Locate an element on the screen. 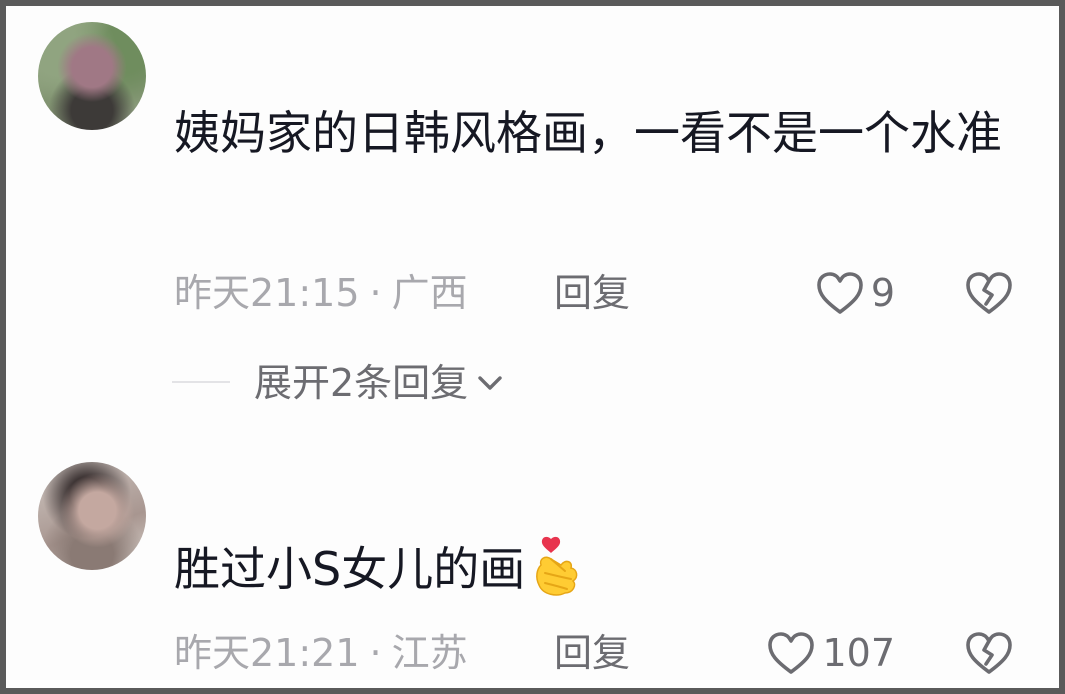 Image resolution: width=1065 pixels, height=694 pixels. comment-text-content: 胜过小S女儿的画 is located at coordinates (350, 569).